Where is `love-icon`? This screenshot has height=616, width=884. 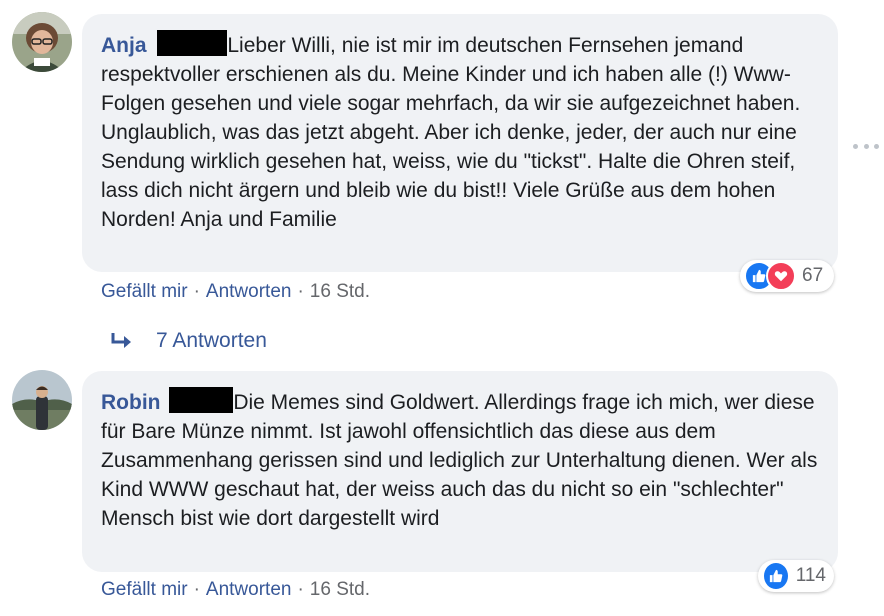 love-icon is located at coordinates (781, 276).